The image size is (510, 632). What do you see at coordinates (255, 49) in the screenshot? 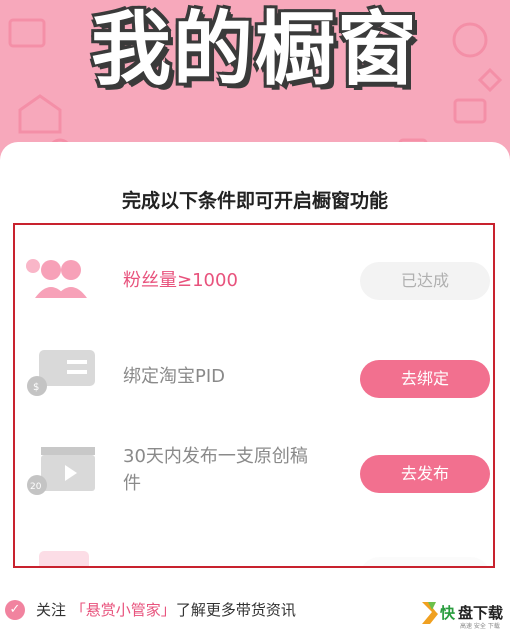
I see `banner-title: 我的橱窗` at bounding box center [255, 49].